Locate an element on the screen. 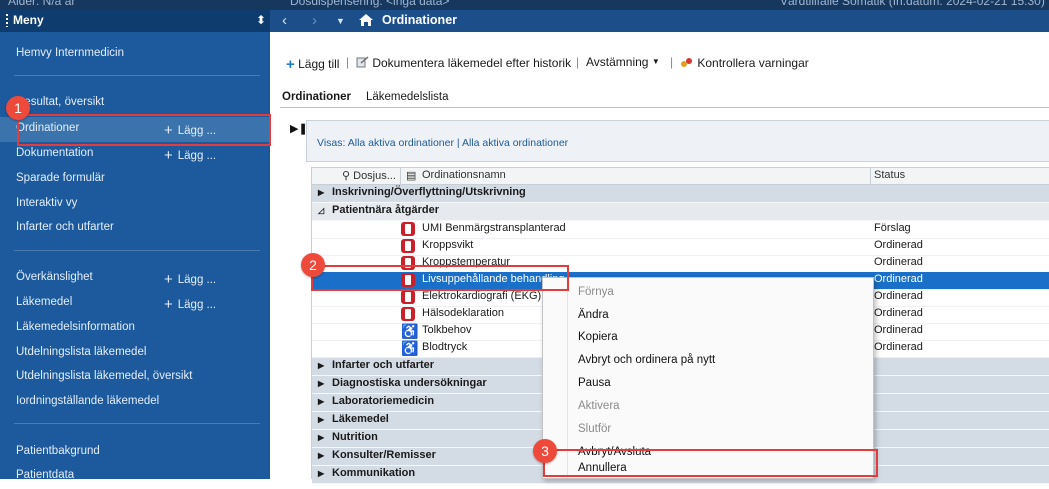 This screenshot has width=1049, height=489. sidebar-item-utdelningslista-oversikt: Utdelningslista läkemedel, översikt is located at coordinates (135, 377).